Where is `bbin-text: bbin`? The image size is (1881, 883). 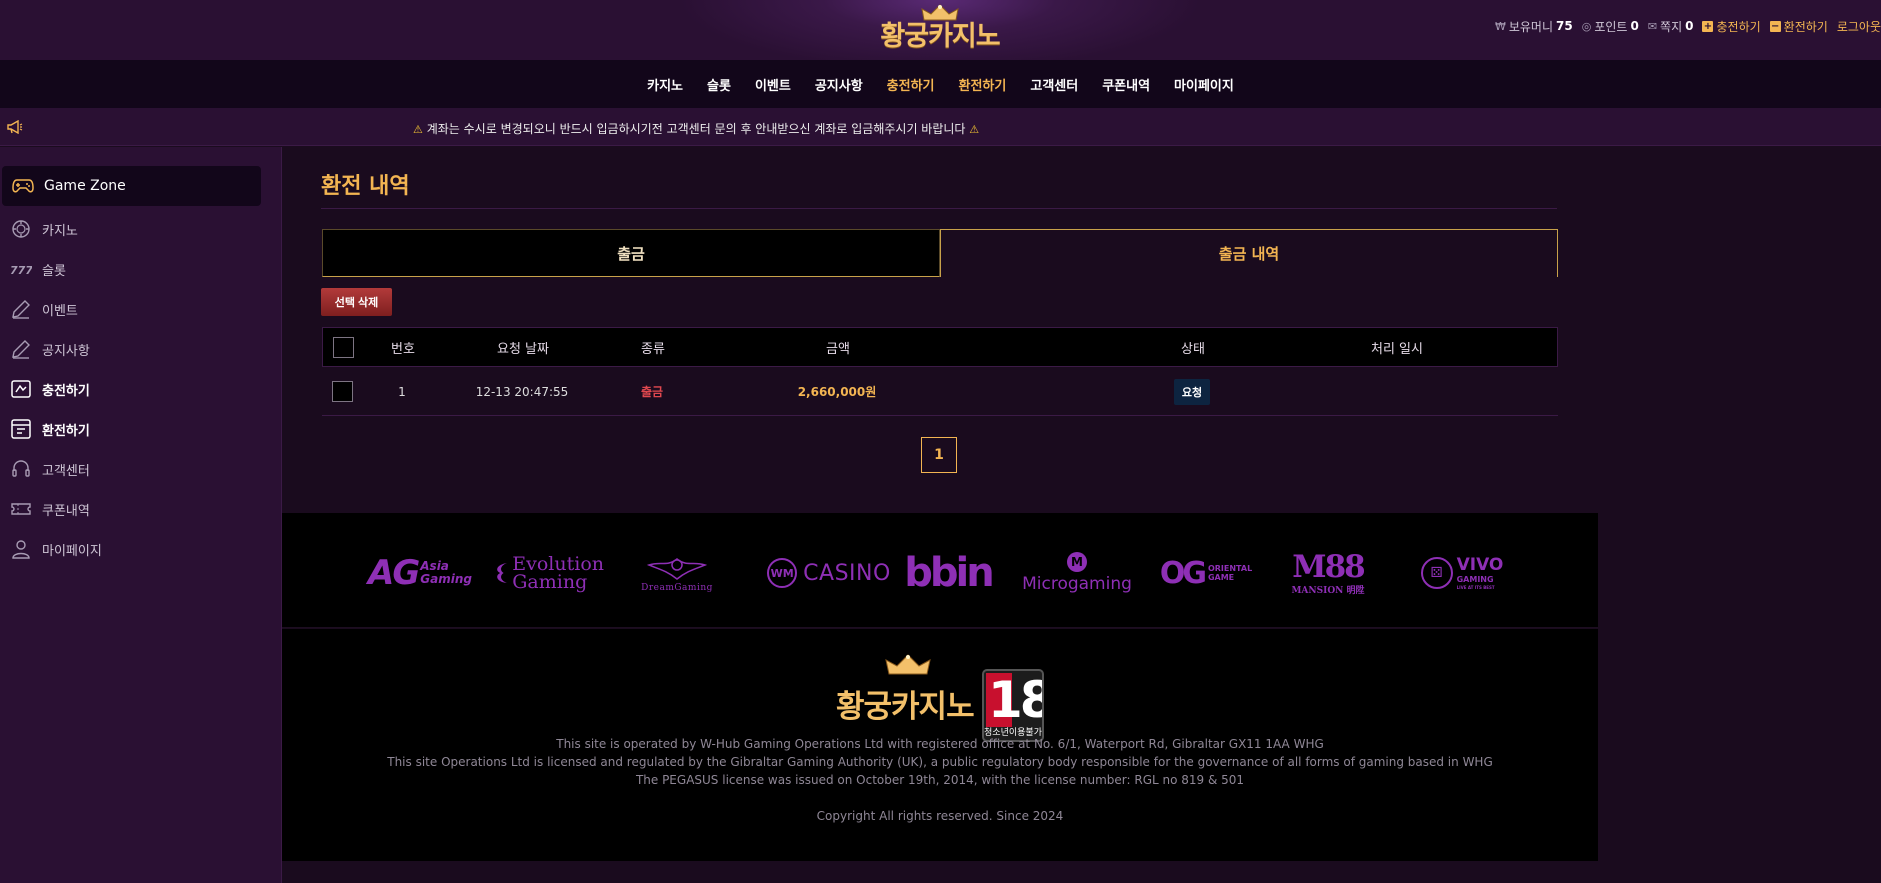 bbin-text: bbin is located at coordinates (949, 573).